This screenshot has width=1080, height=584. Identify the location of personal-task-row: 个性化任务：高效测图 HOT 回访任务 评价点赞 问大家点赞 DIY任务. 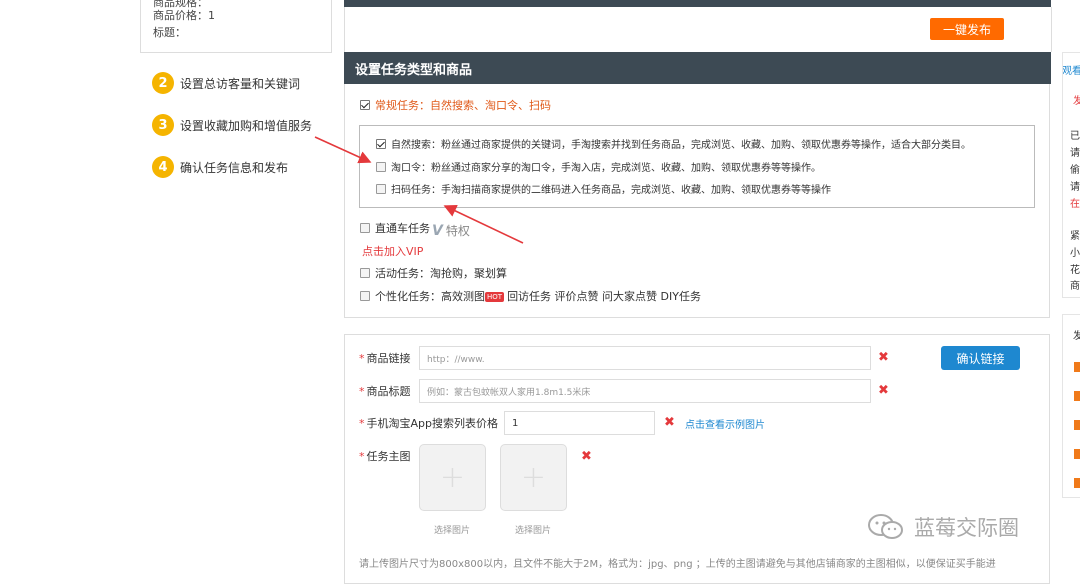
(538, 296).